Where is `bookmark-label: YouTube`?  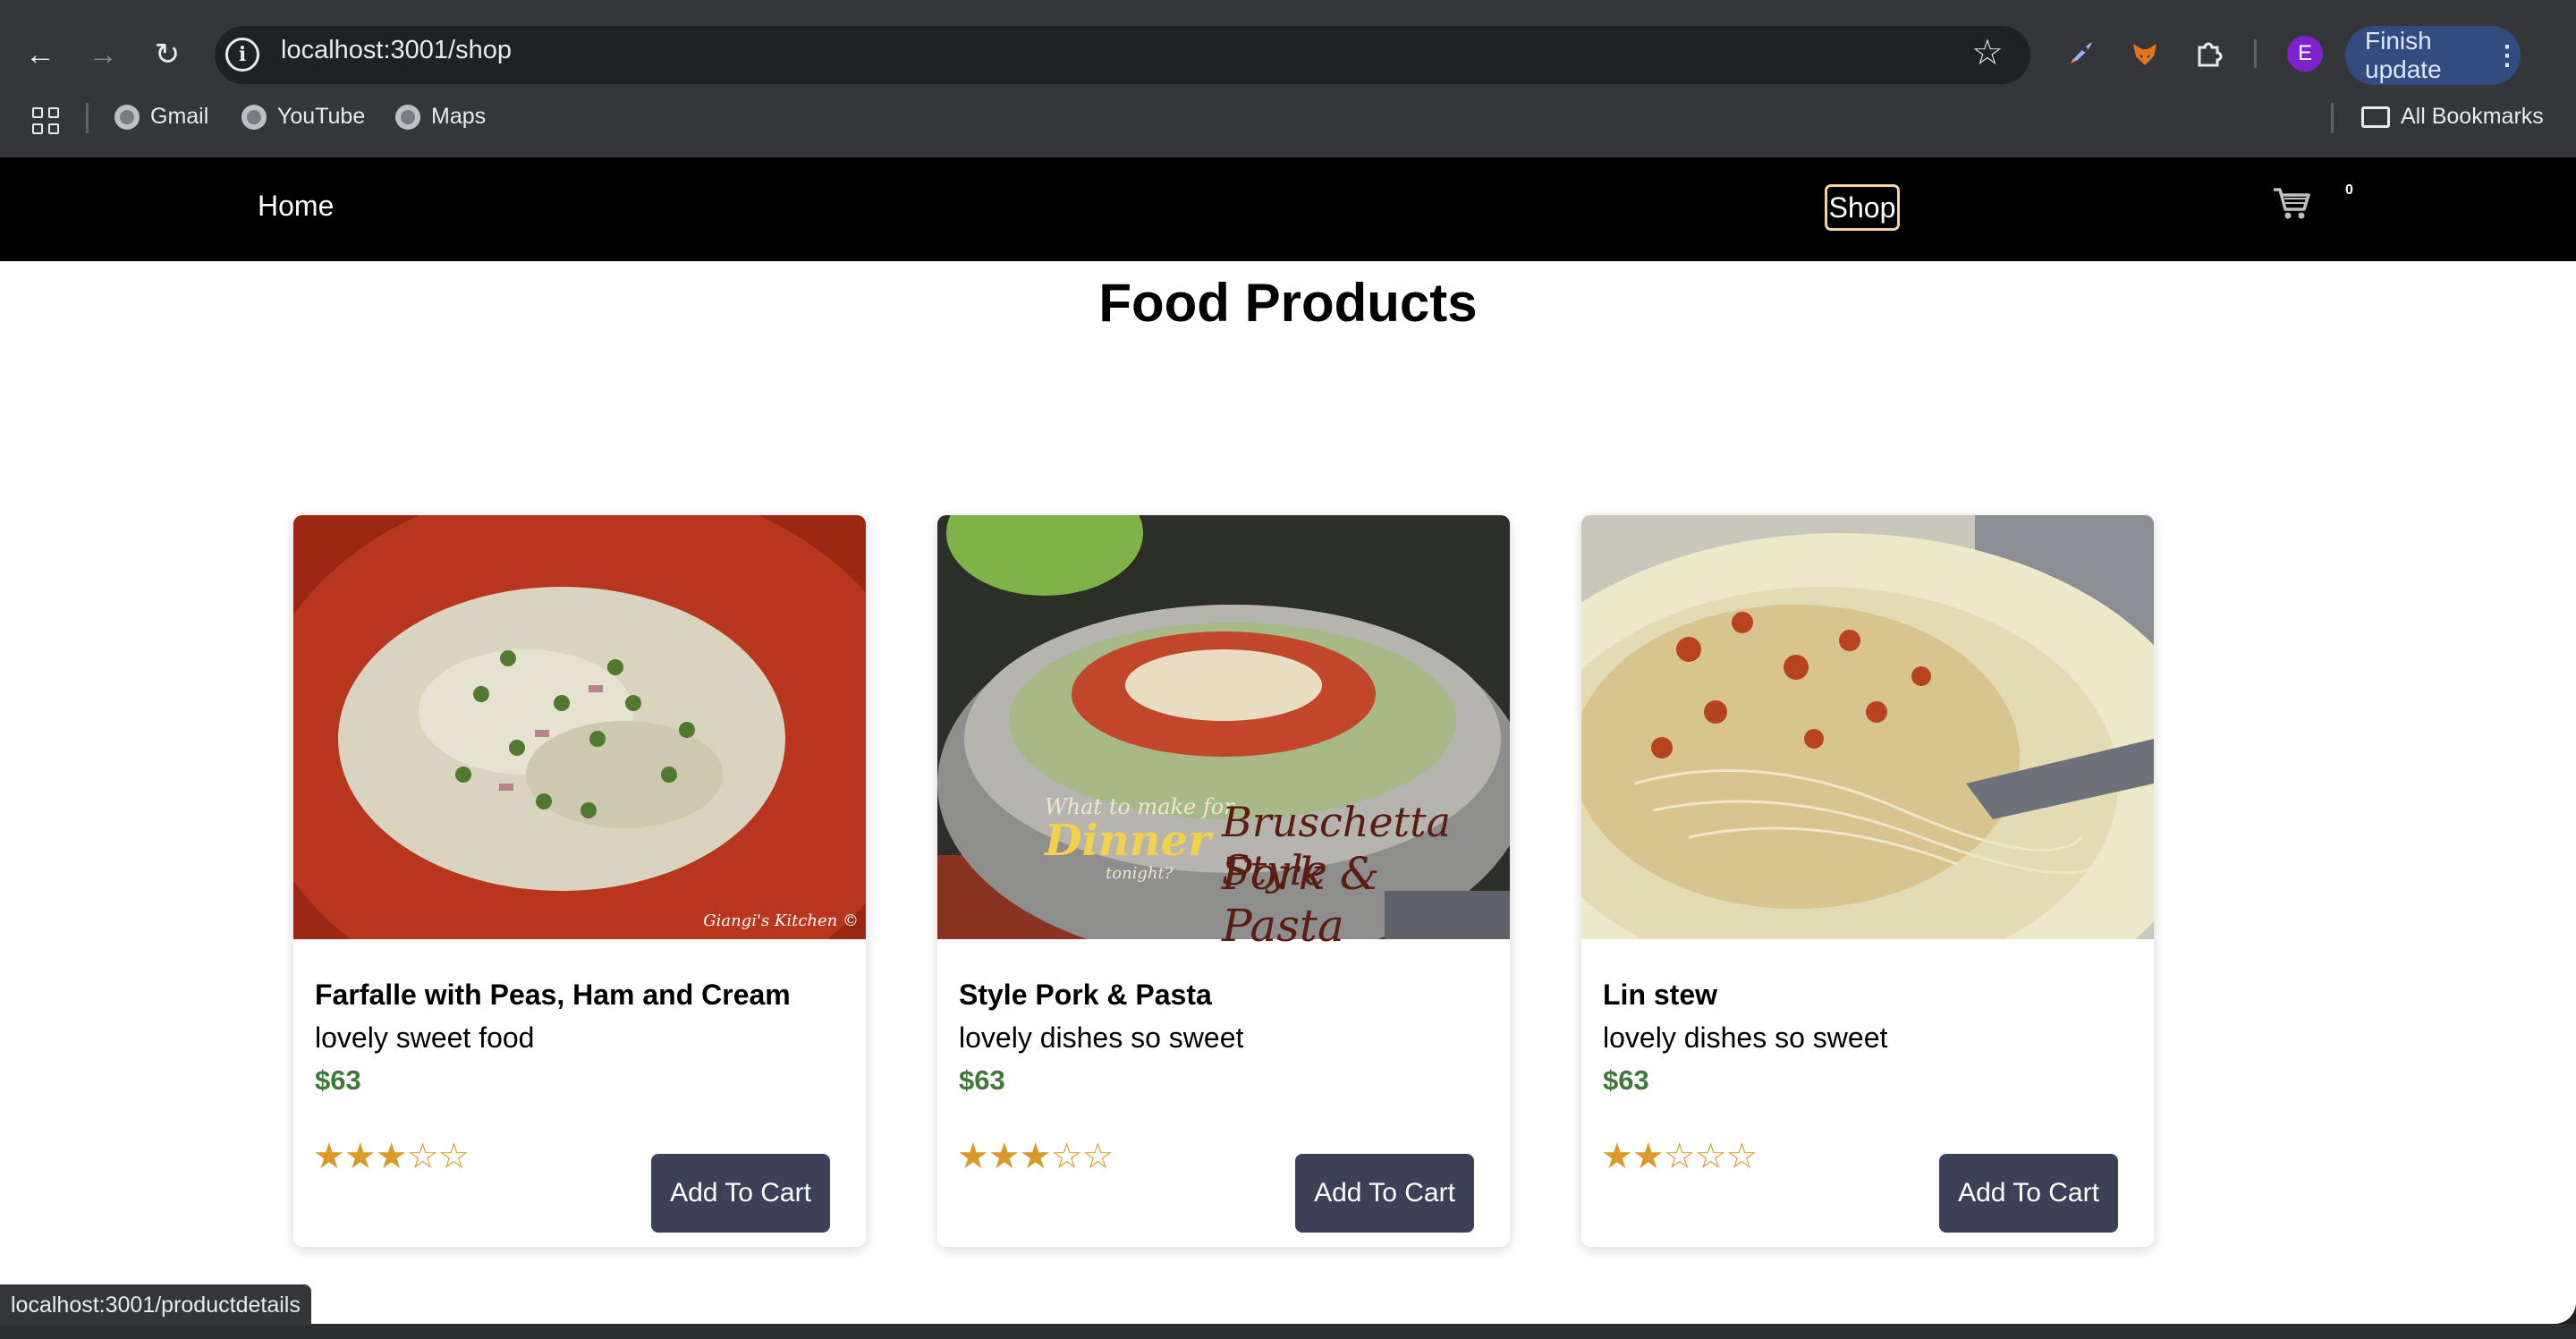
bookmark-label: YouTube is located at coordinates (321, 117).